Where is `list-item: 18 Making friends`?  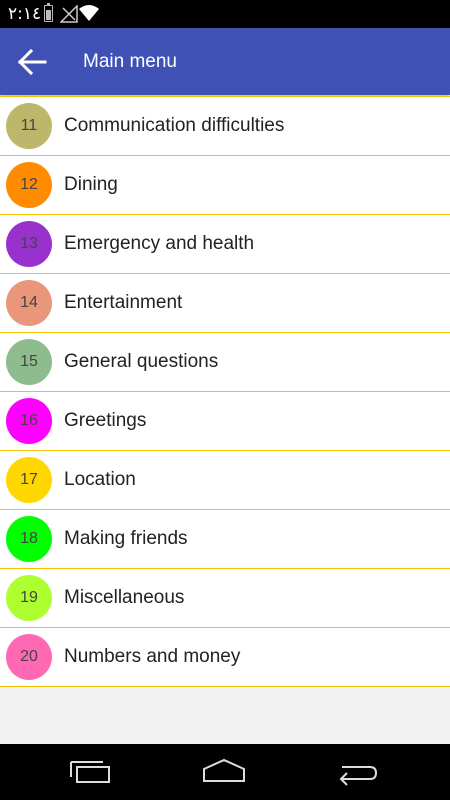 list-item: 18 Making friends is located at coordinates (225, 539).